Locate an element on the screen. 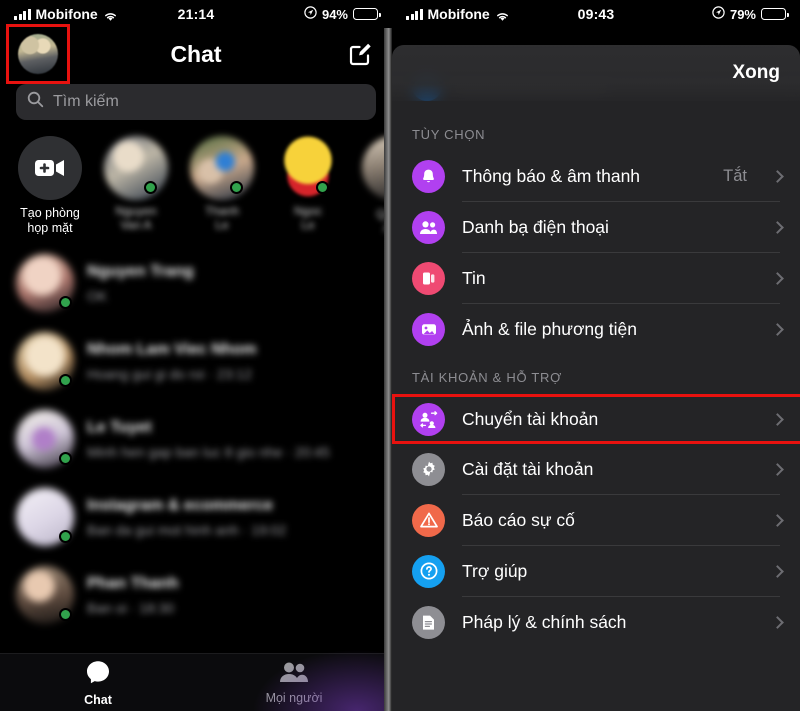  settings-row-contacts: Danh bạ điện thoại is located at coordinates (596, 227).